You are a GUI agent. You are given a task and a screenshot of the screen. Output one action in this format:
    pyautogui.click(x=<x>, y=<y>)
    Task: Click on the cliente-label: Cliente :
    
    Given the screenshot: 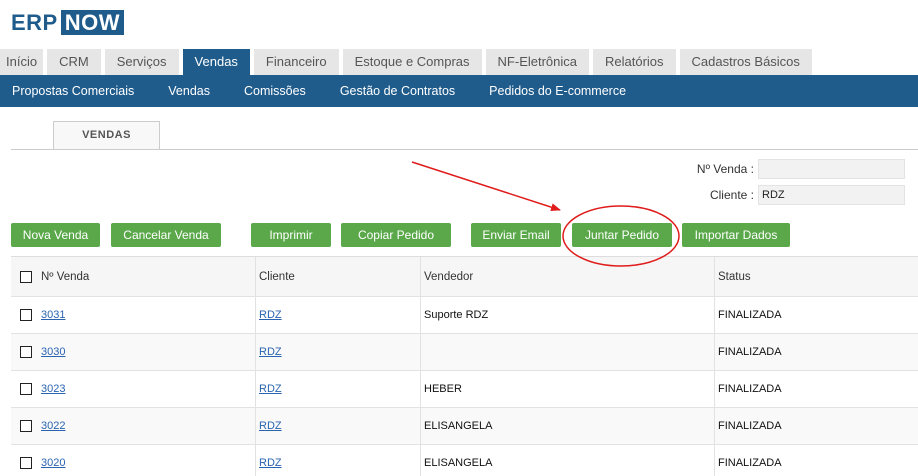 What is the action you would take?
    pyautogui.click(x=731, y=195)
    